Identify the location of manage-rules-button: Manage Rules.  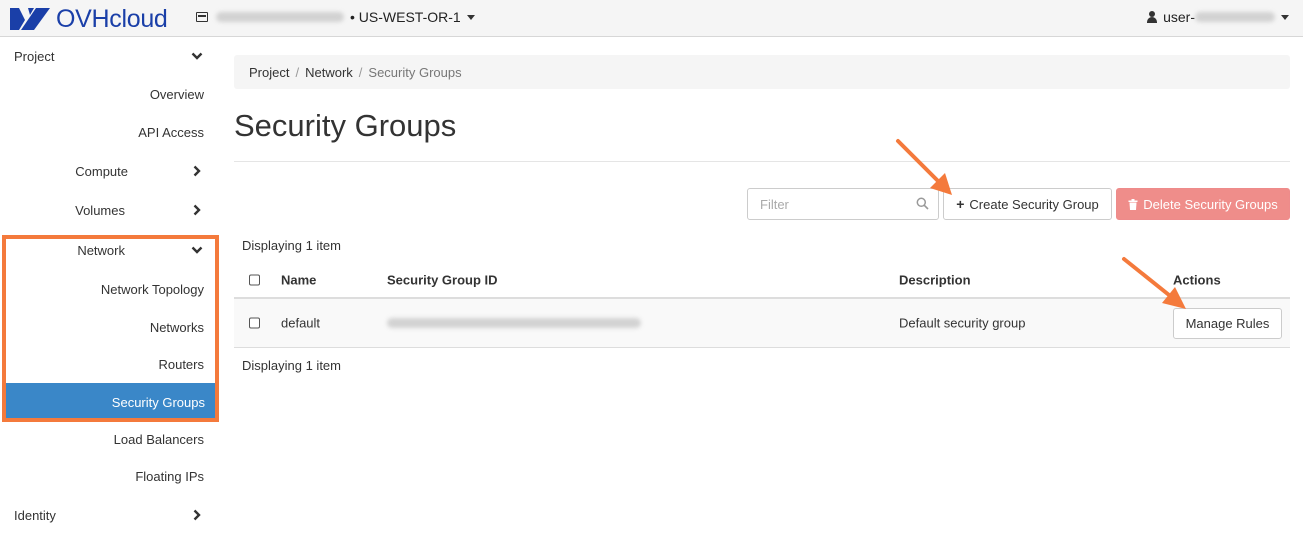
(1227, 323).